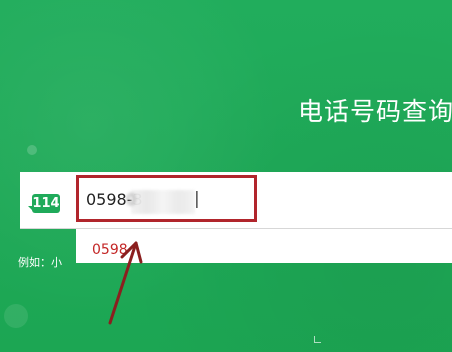  I want to click on annotation-arrow-icon, so click(125, 283).